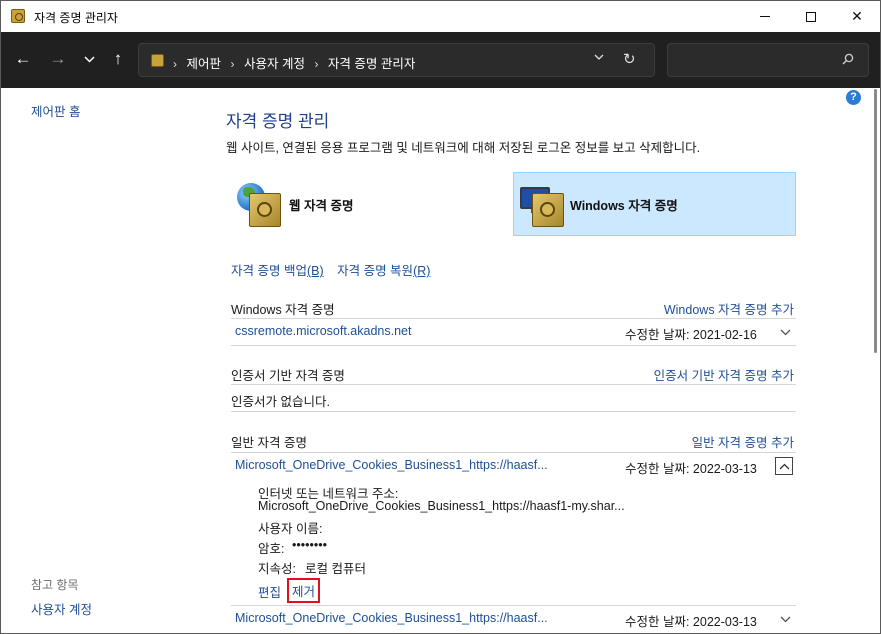  I want to click on windows-credentials-label: Windows 자격 증명, so click(624, 205).